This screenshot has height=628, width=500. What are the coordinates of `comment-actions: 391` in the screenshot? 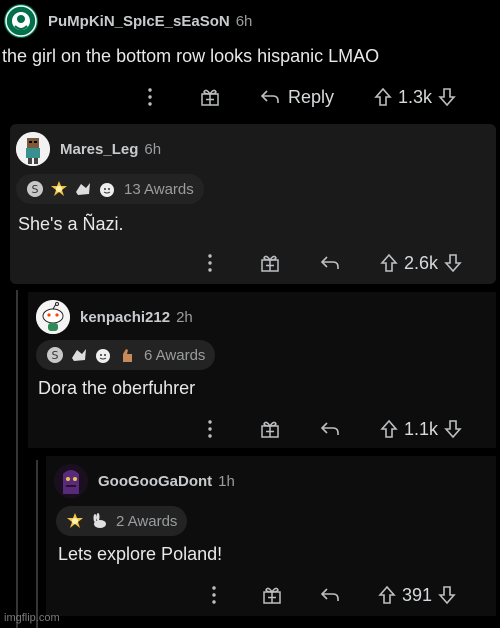 It's located at (330, 595).